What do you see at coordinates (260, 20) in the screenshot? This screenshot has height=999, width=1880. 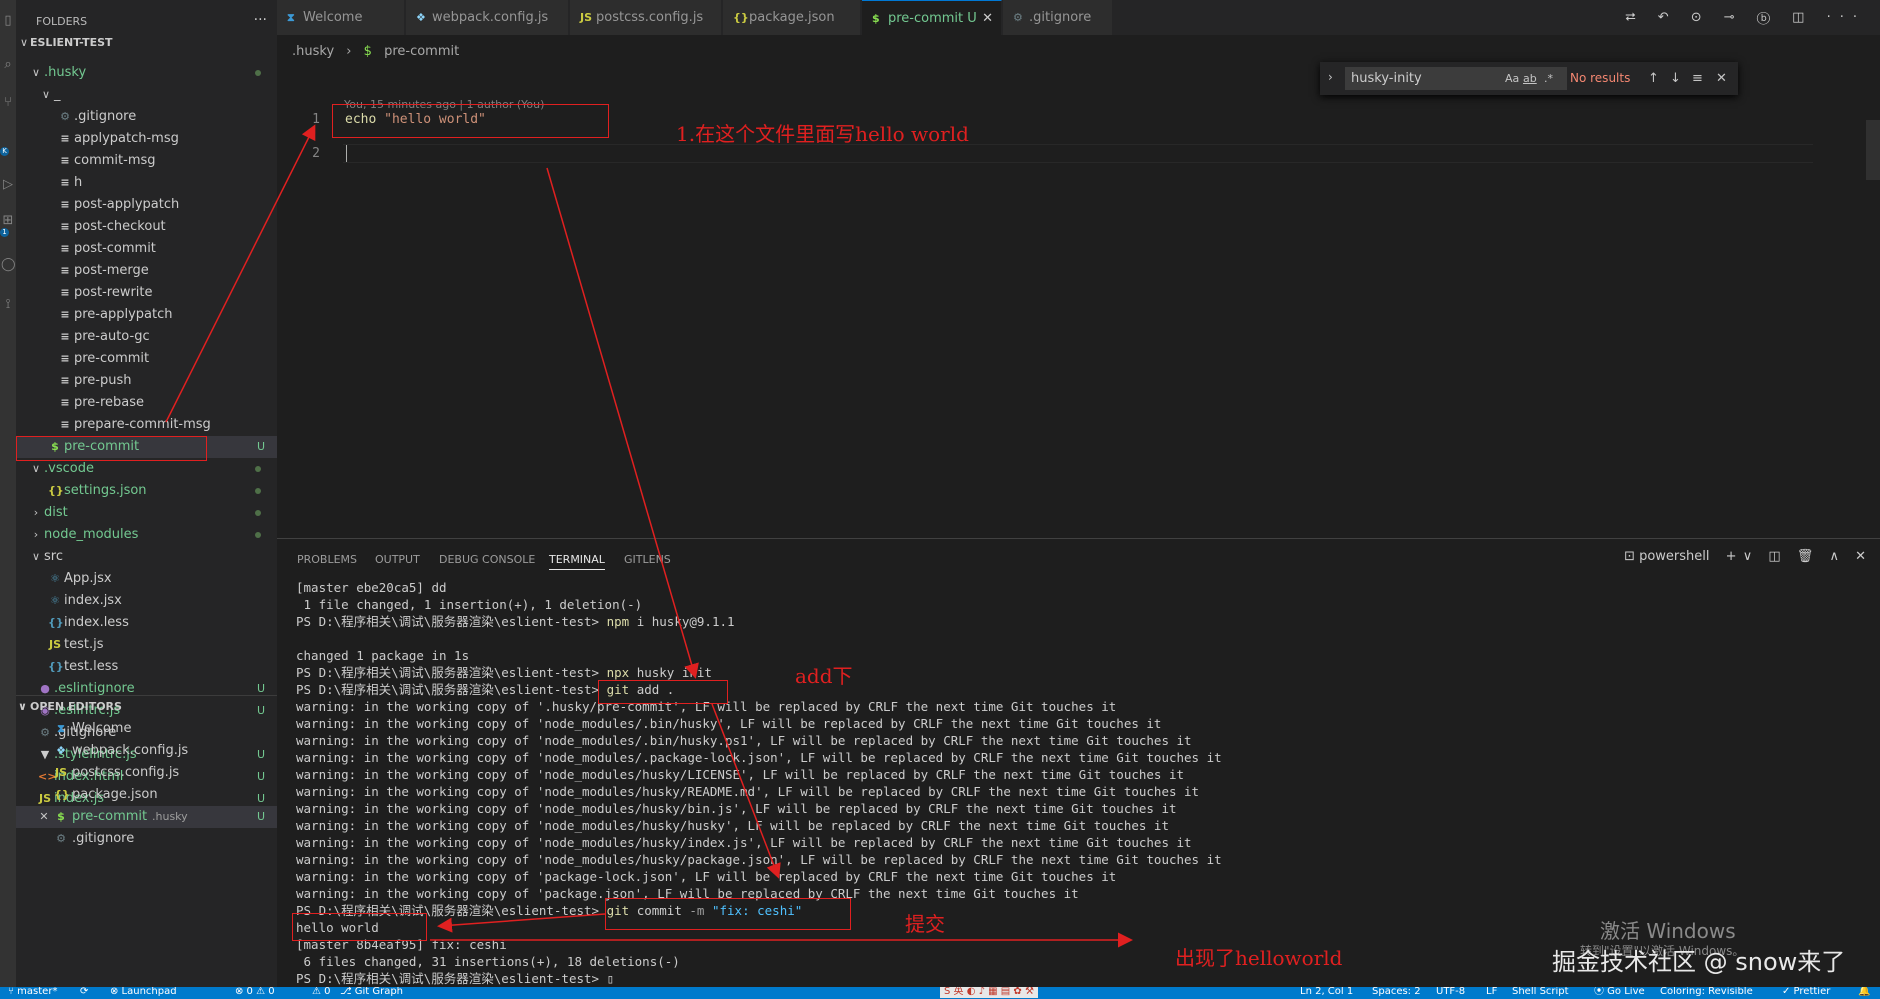 I see `more-actions-icon: ···` at bounding box center [260, 20].